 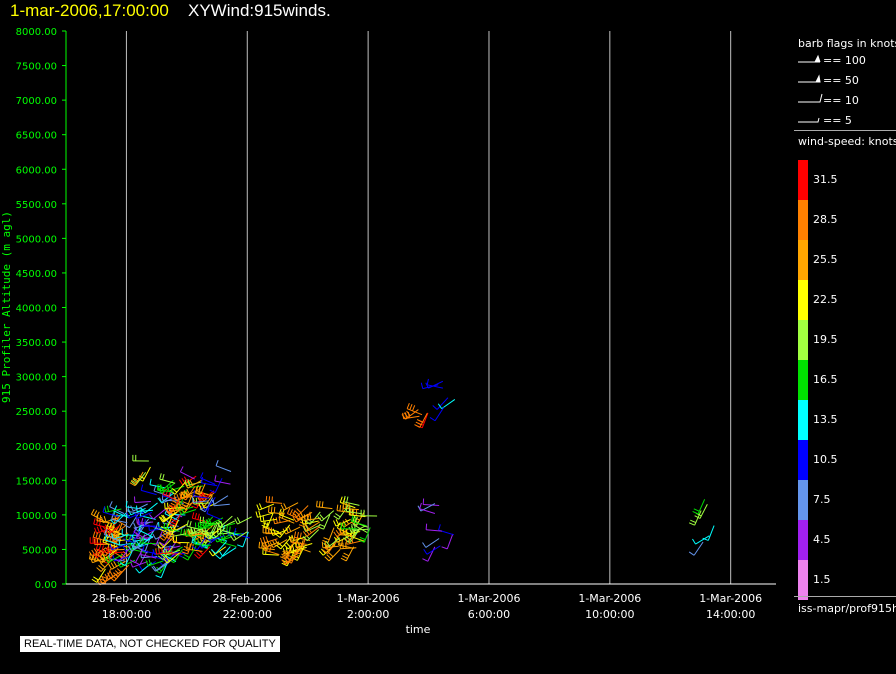 I want to click on barb-10-icon, so click(x=810, y=98).